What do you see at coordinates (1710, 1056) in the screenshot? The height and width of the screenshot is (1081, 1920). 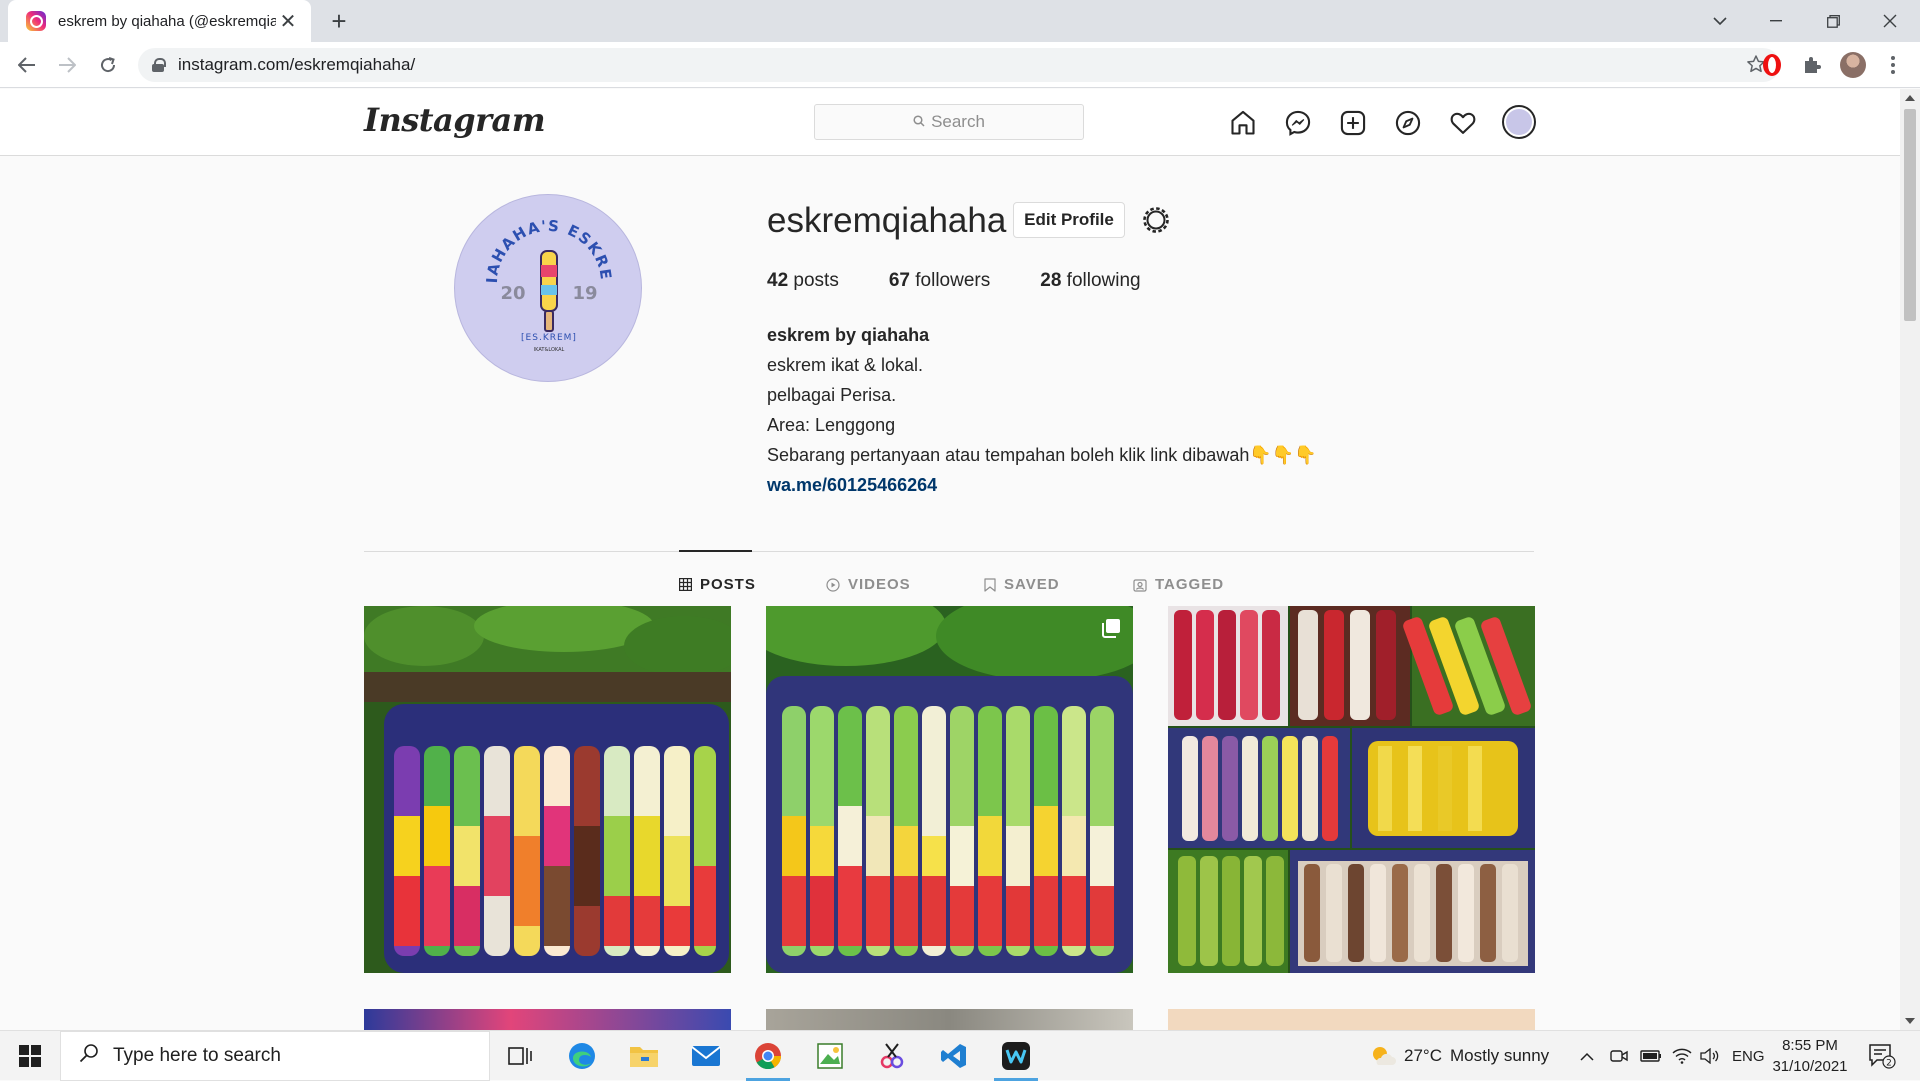 I see `volume-icon` at bounding box center [1710, 1056].